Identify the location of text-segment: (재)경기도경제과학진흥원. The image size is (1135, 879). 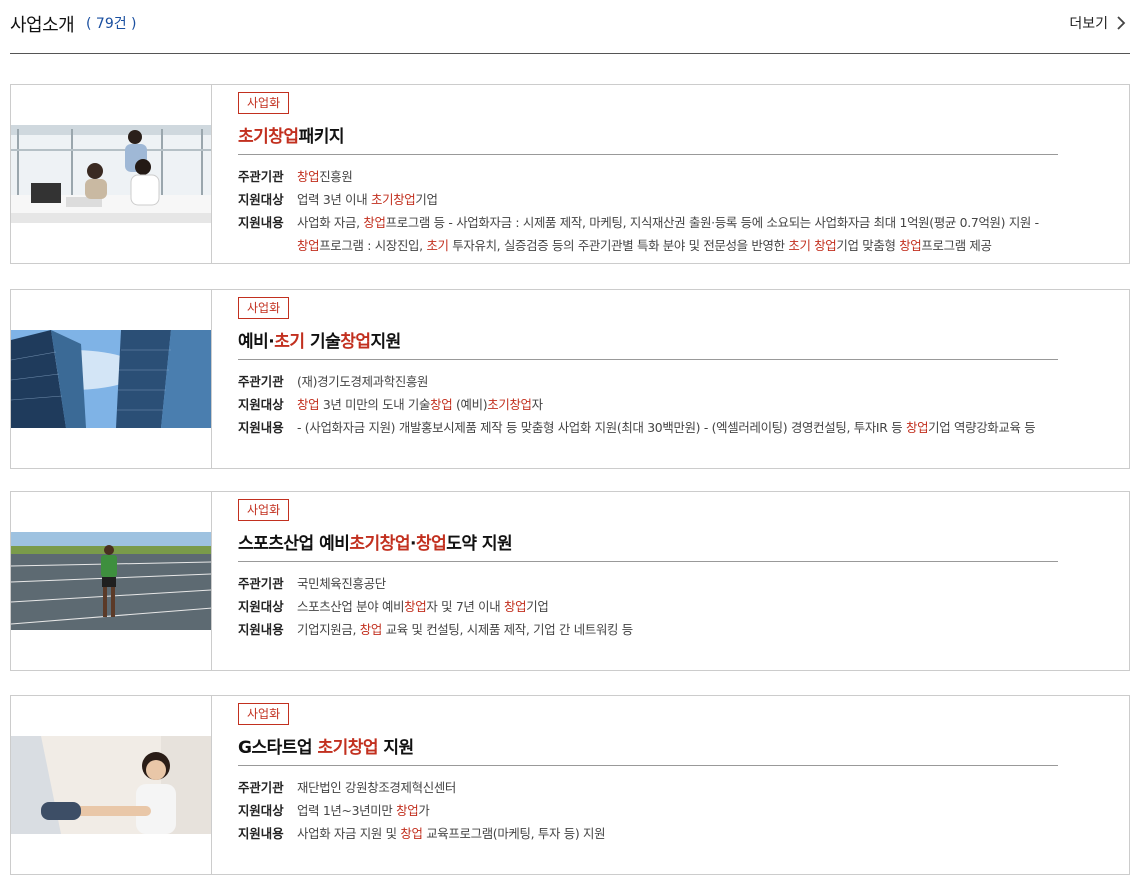
(363, 381).